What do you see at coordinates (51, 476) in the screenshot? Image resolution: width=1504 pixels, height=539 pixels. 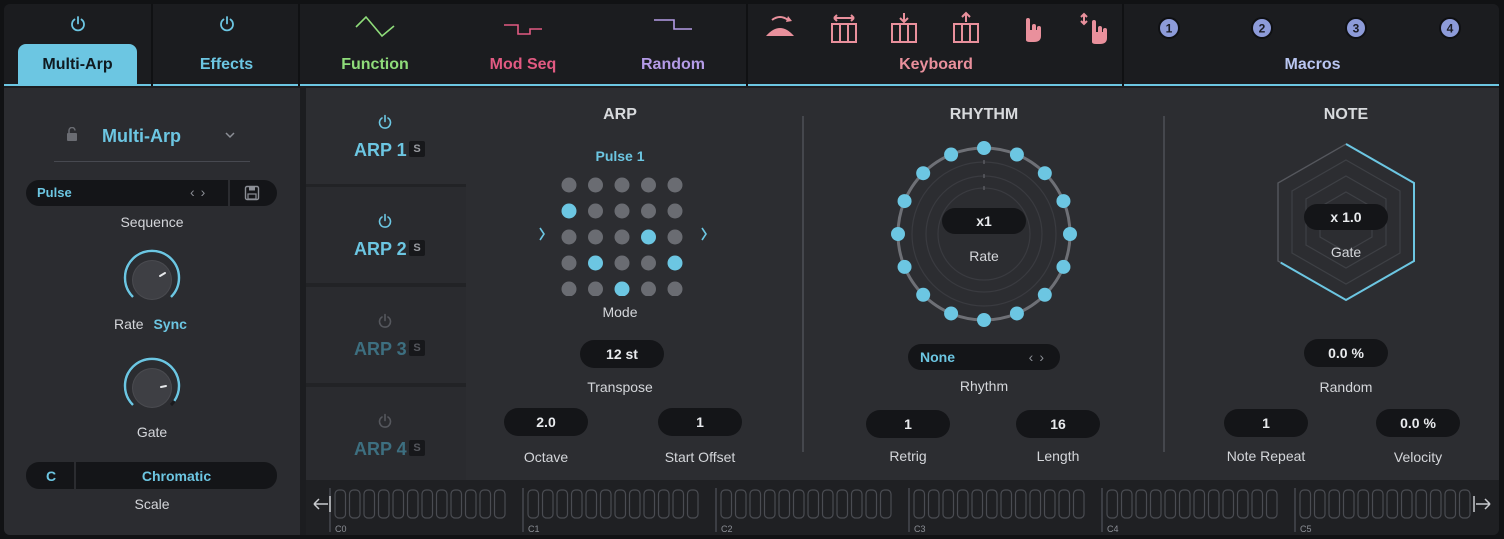 I see `scale-key: C` at bounding box center [51, 476].